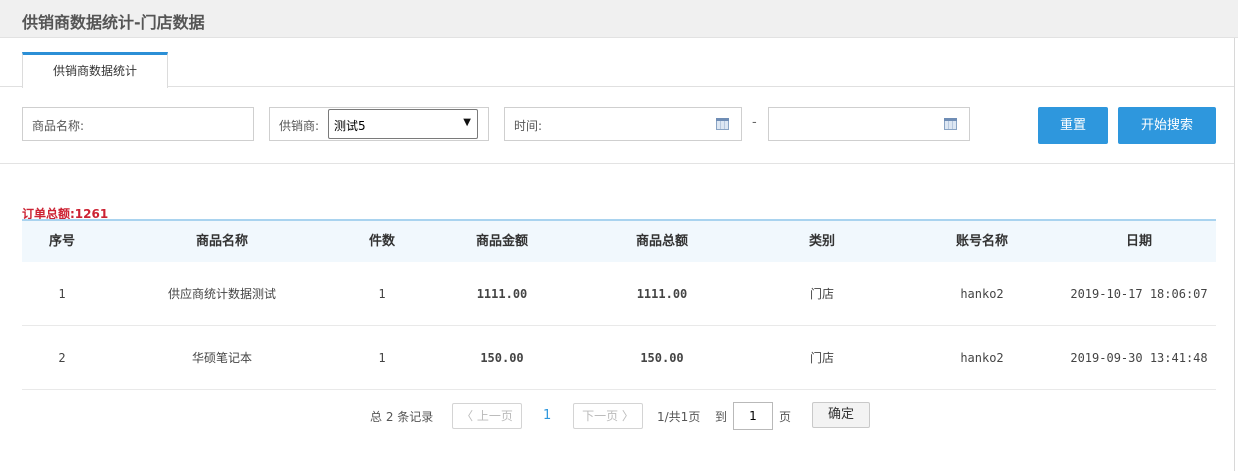 The height and width of the screenshot is (471, 1238). I want to click on cell-date: 2019-10-17 18:06:07, so click(1139, 294).